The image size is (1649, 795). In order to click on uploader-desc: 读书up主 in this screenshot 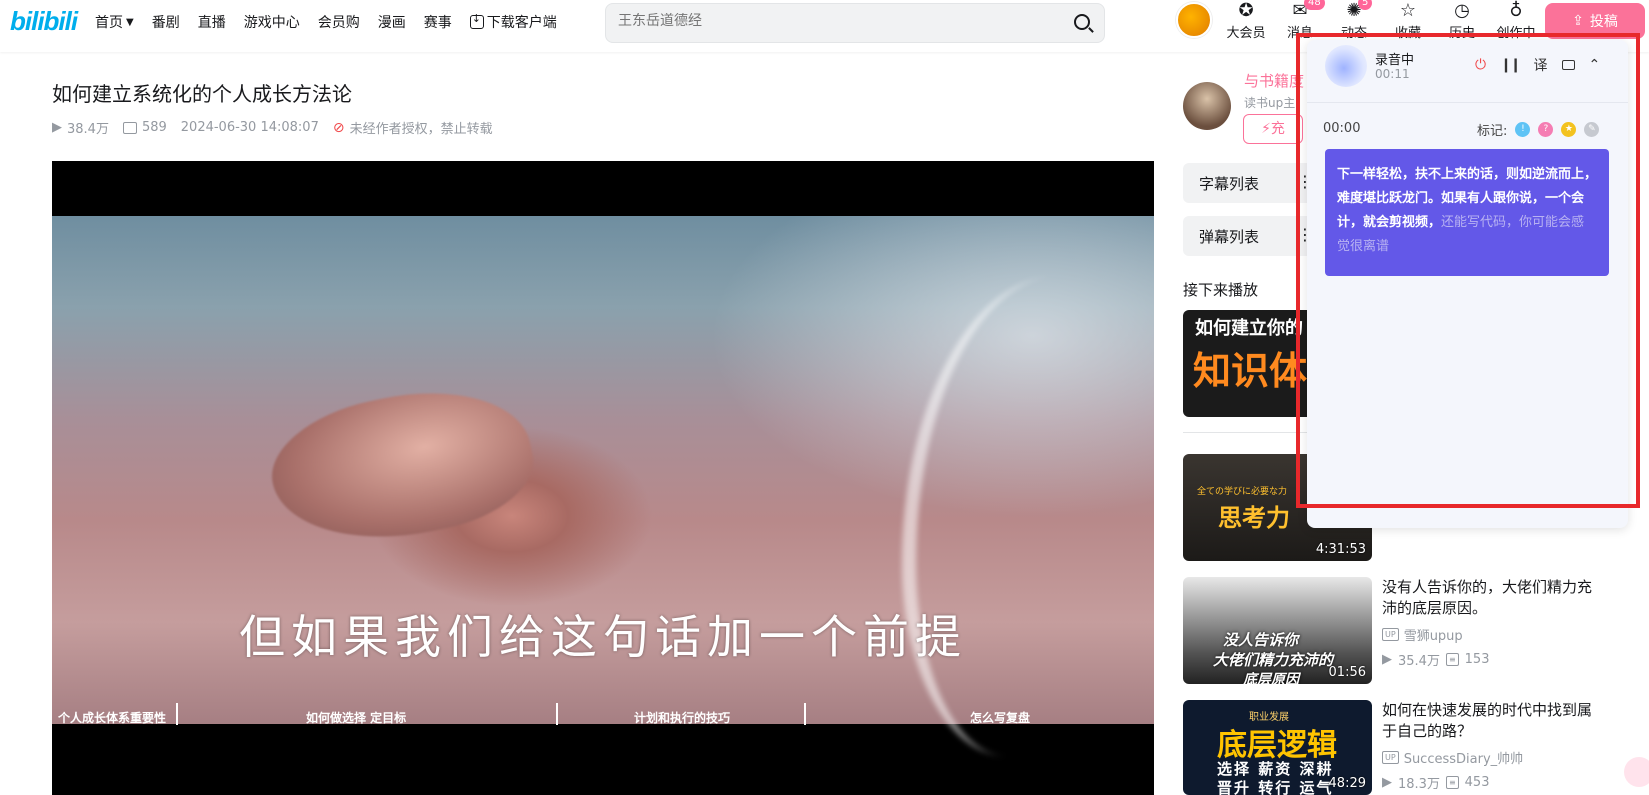, I will do `click(1270, 103)`.